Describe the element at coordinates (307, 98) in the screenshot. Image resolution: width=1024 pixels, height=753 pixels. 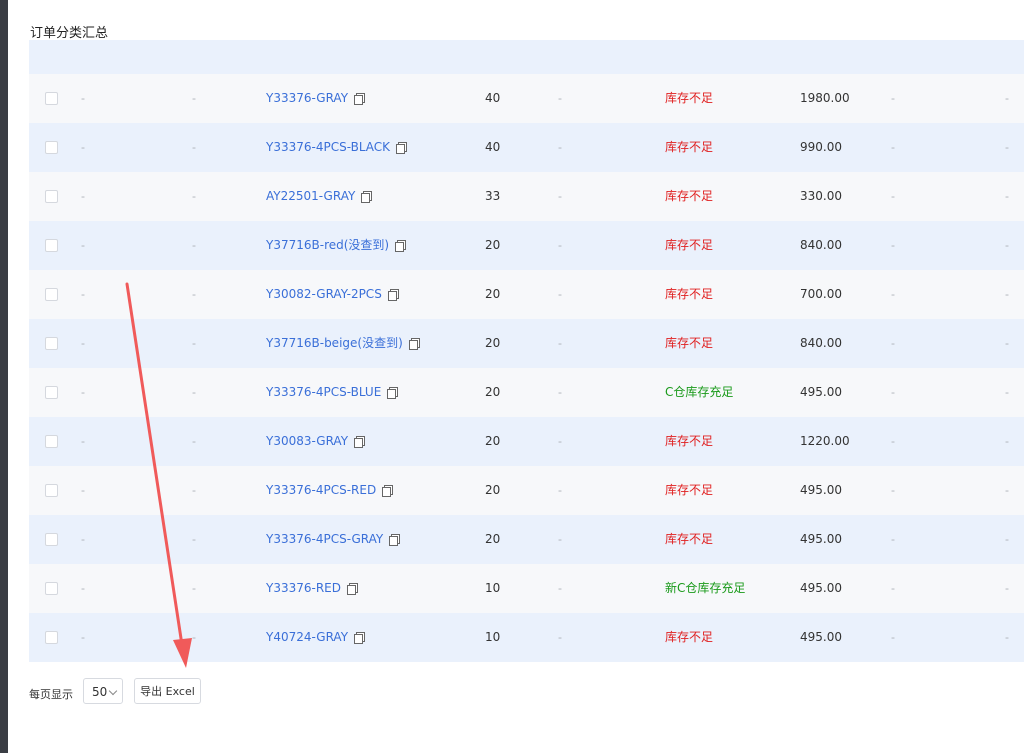
I see `sku-link: Y33376-GRAY` at that location.